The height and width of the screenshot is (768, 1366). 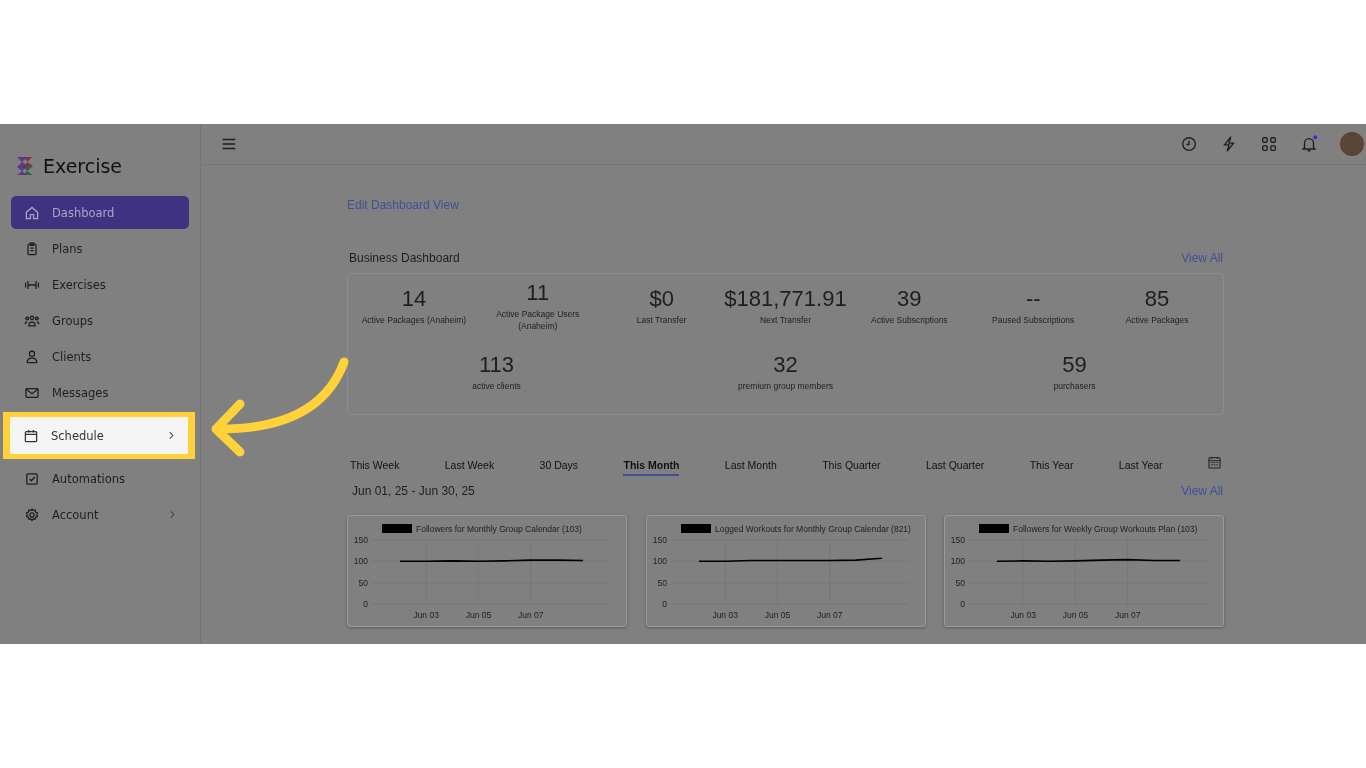 What do you see at coordinates (1074, 386) in the screenshot?
I see `stat-label: purchasers` at bounding box center [1074, 386].